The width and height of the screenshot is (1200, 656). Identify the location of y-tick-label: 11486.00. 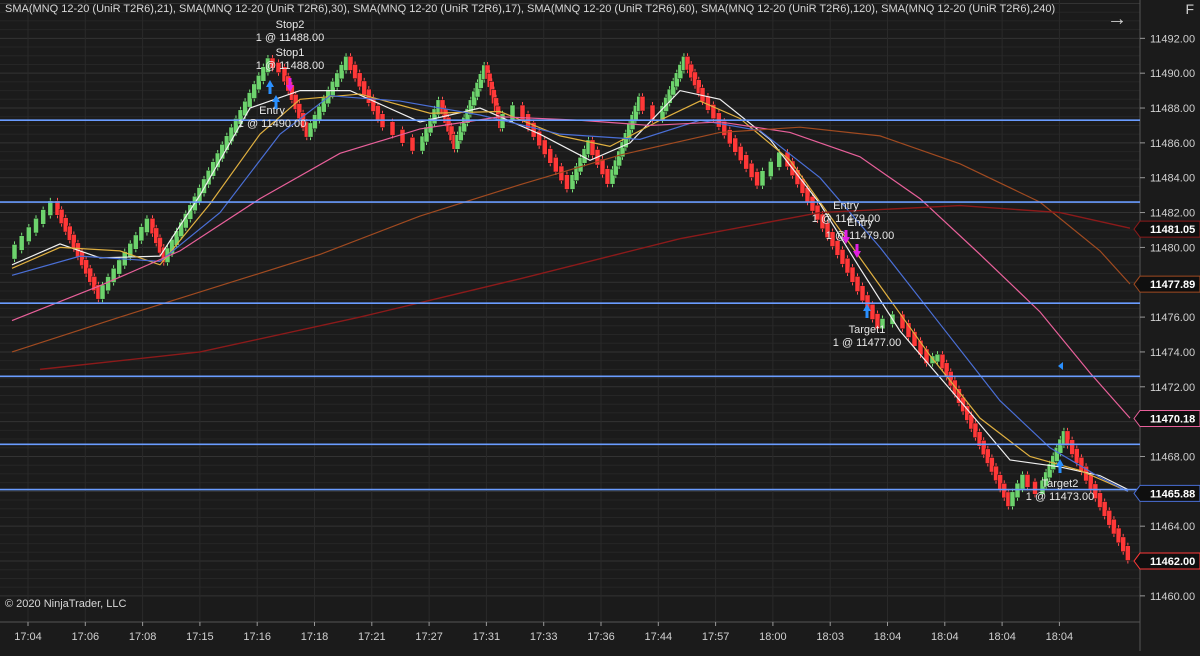
(1172, 144).